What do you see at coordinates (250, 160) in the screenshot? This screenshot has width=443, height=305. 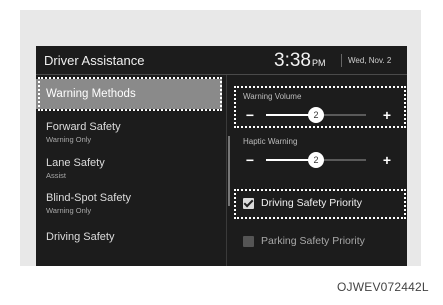 I see `haptic-decrease-button: −` at bounding box center [250, 160].